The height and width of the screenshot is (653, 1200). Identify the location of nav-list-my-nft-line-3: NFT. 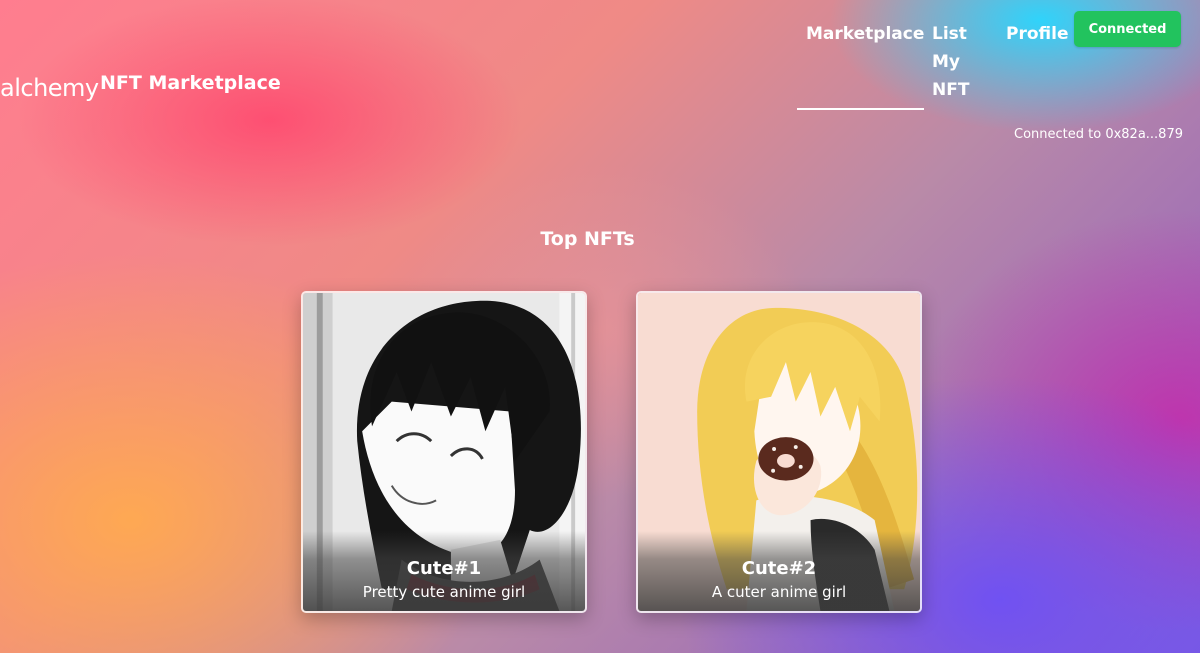
(951, 90).